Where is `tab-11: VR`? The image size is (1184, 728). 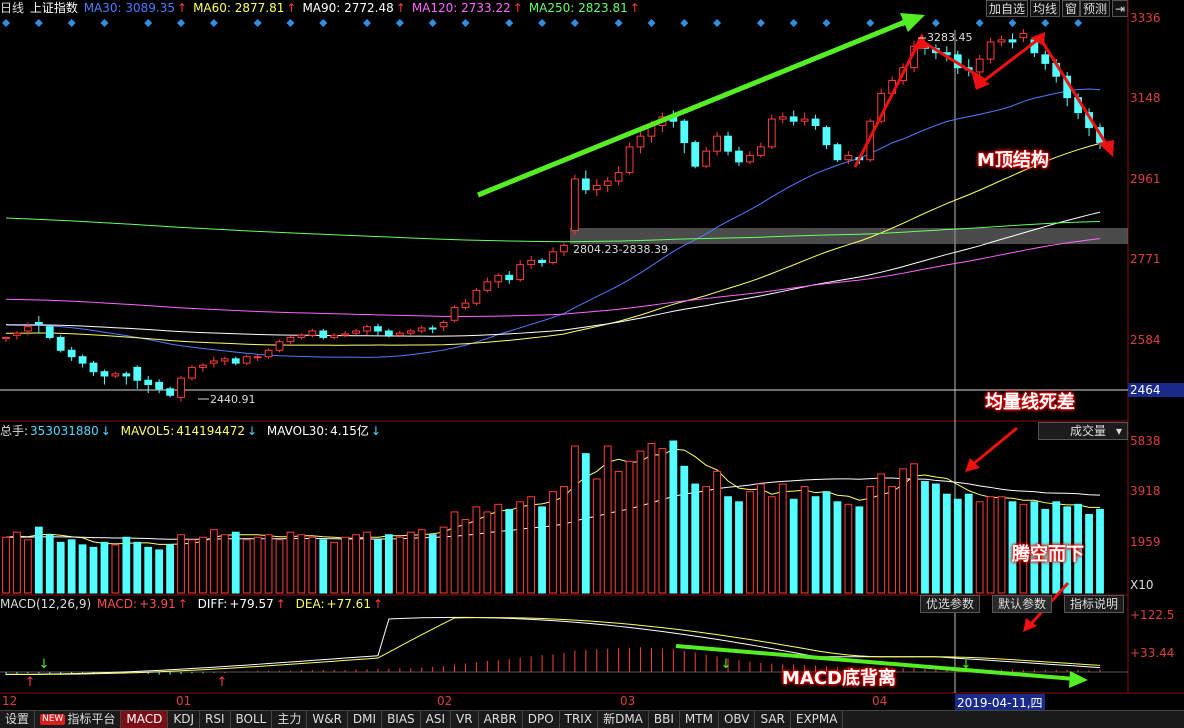 tab-11: VR is located at coordinates (465, 719).